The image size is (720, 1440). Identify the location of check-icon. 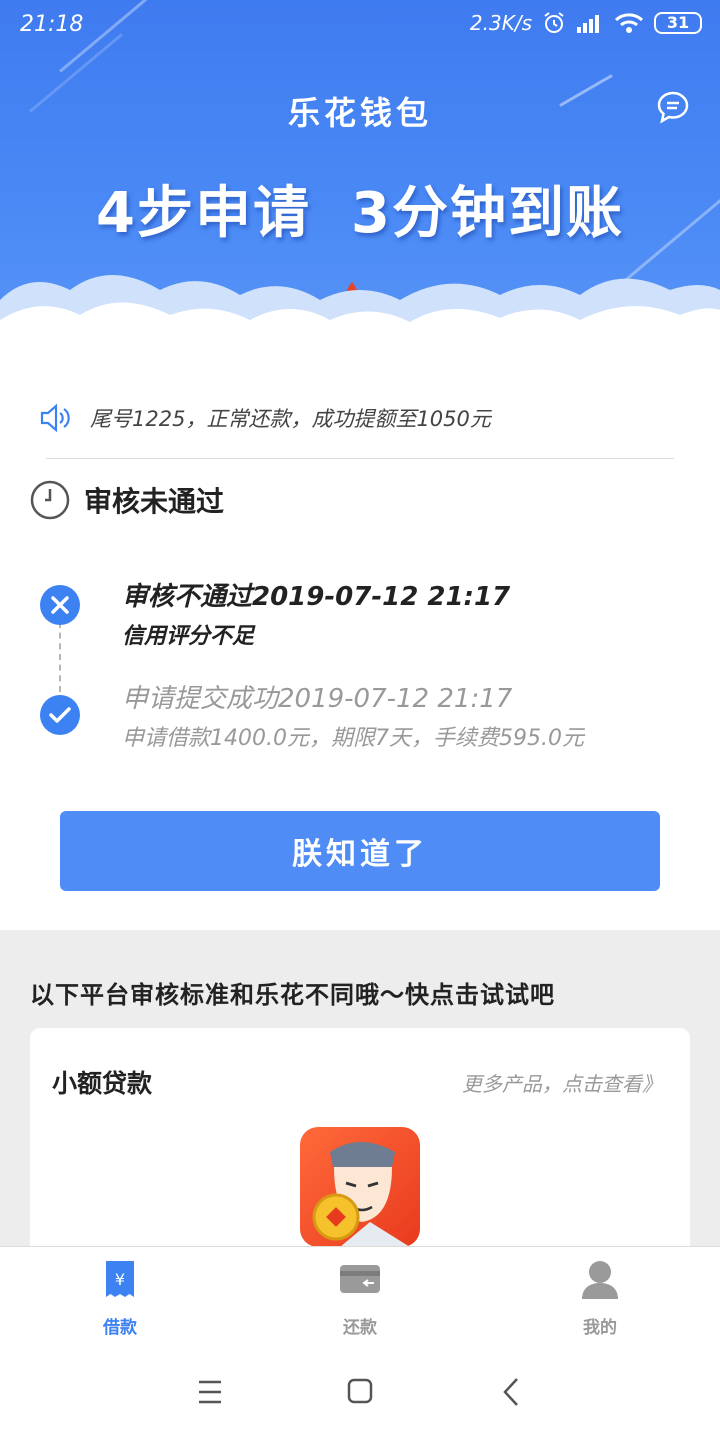
(60, 715).